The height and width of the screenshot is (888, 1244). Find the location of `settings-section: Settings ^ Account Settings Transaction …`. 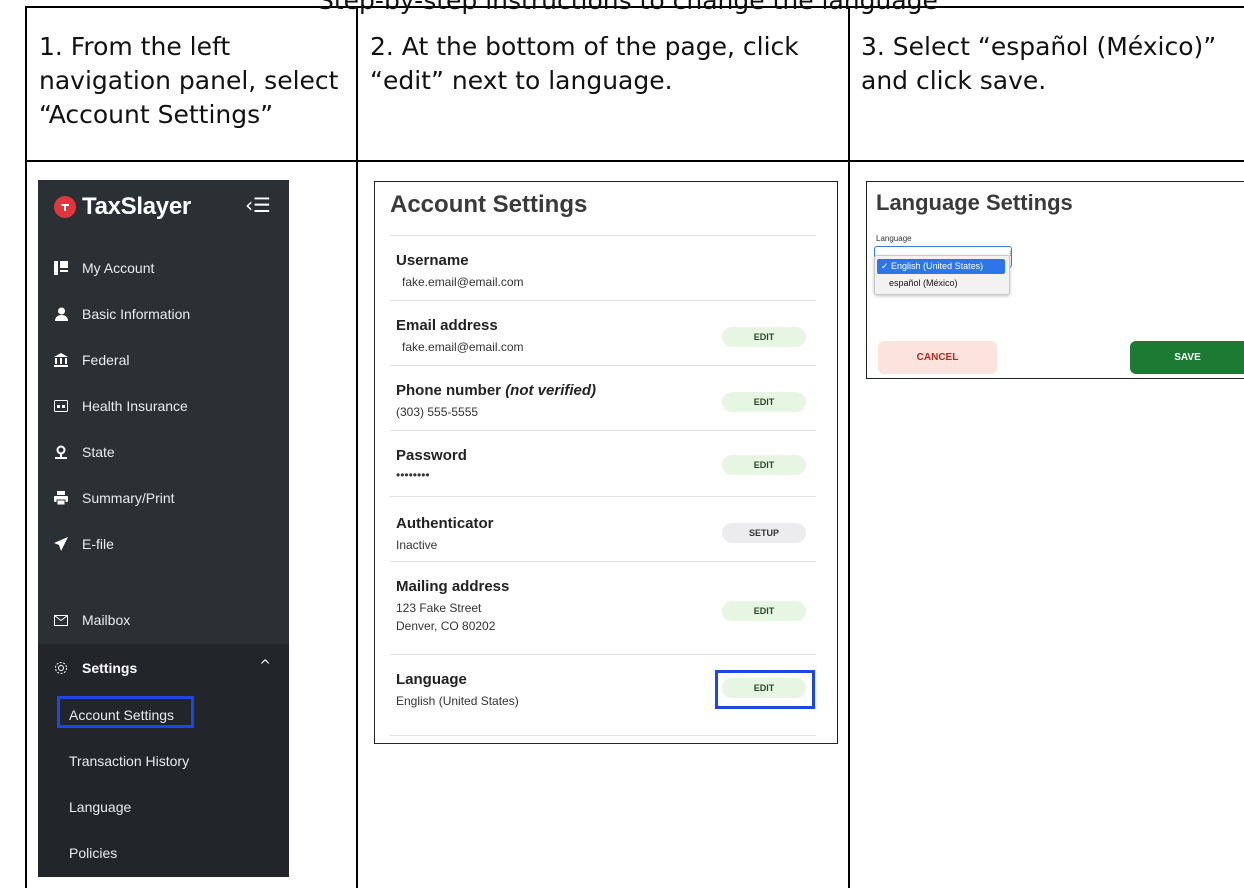

settings-section: Settings ^ Account Settings Transaction … is located at coordinates (163, 760).